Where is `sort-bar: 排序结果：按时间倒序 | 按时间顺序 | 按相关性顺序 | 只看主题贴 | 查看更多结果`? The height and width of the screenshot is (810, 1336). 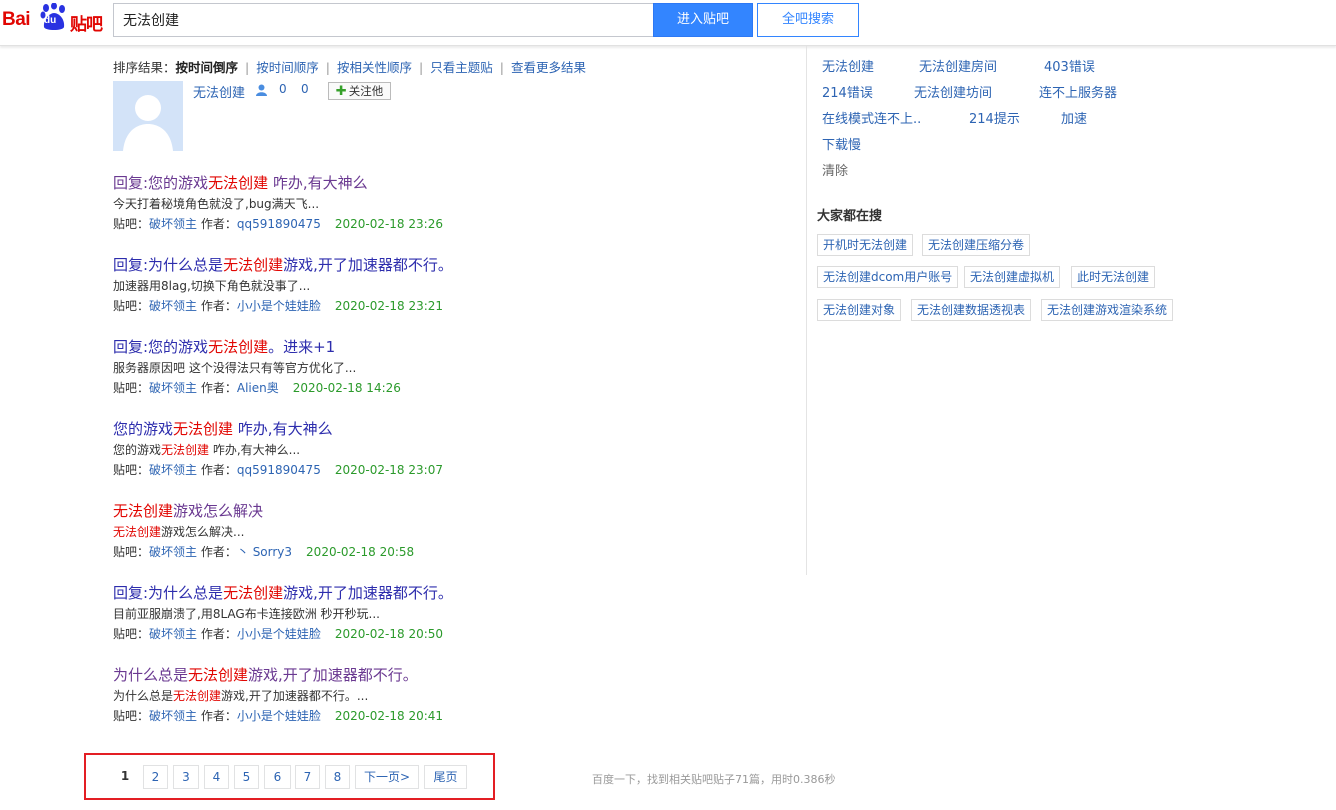
sort-bar: 排序结果：按时间倒序 | 按时间顺序 | 按相关性顺序 | 只看主题贴 | 查看更多结果 is located at coordinates (349, 67).